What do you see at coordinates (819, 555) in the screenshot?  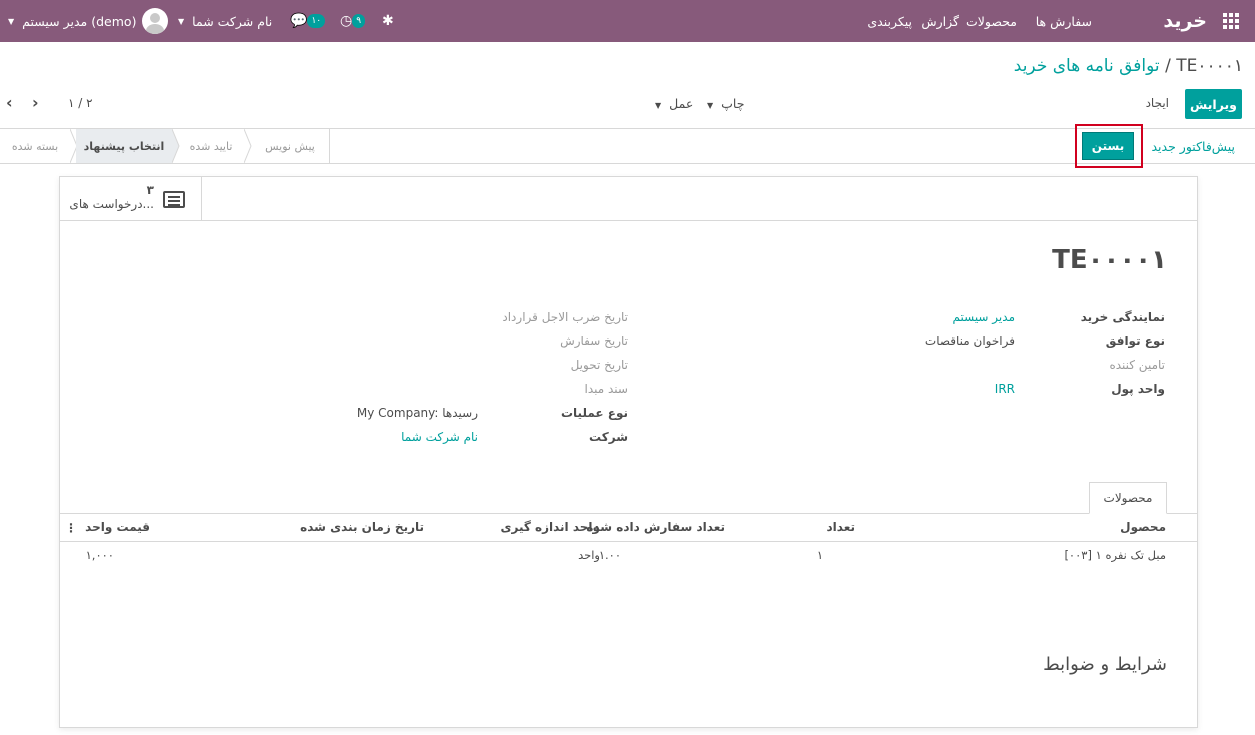 I see `cell-quantity: ۱` at bounding box center [819, 555].